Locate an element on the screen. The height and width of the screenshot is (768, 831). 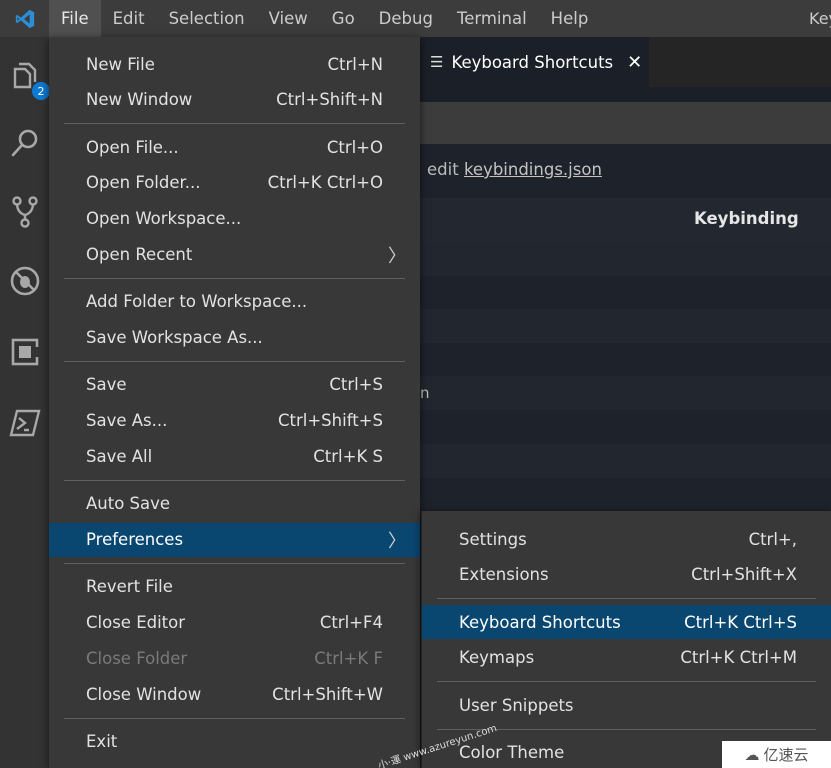
menu-item-save-as: Save As... Ctrl+Shift+S is located at coordinates (234, 421).